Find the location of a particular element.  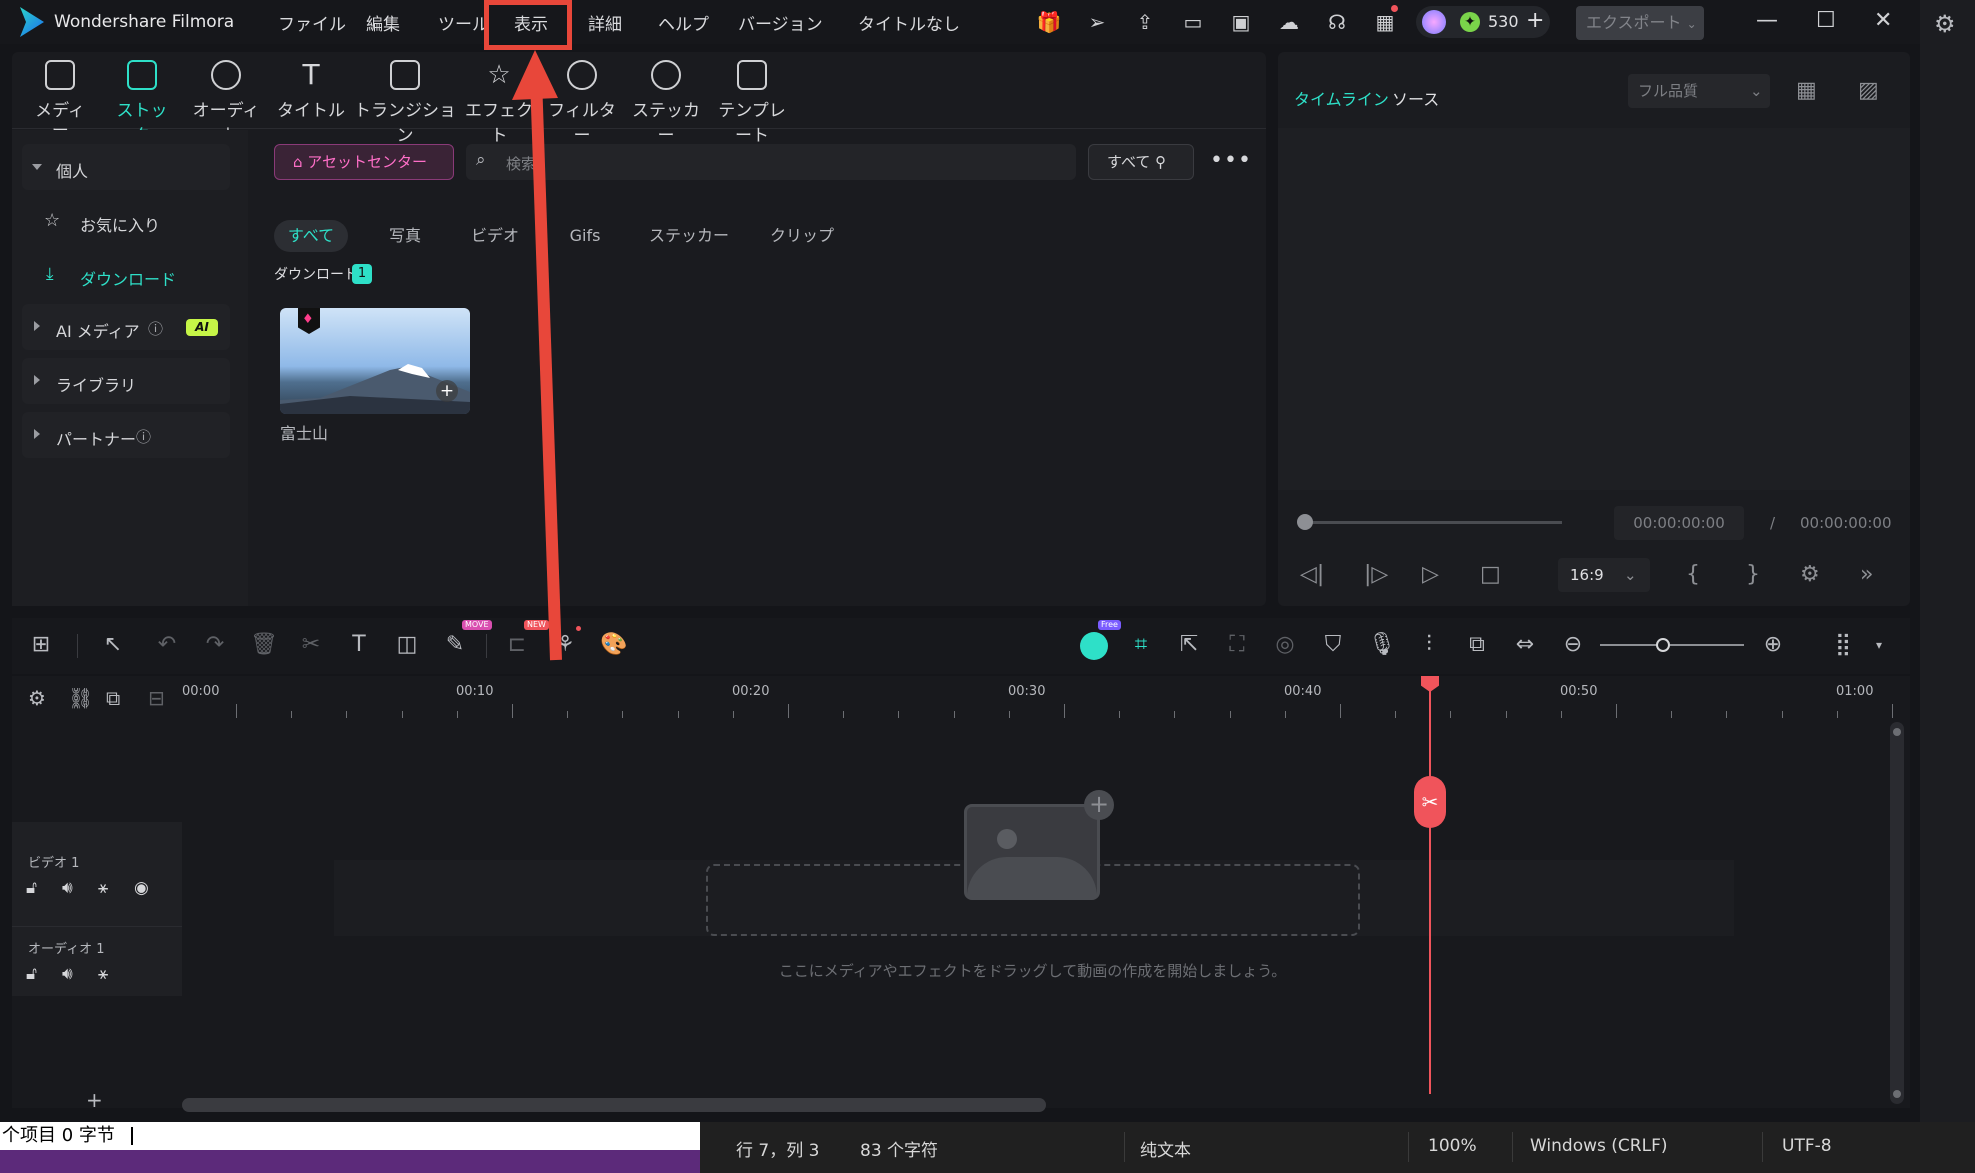

menu-tools: ツール is located at coordinates (463, 22).